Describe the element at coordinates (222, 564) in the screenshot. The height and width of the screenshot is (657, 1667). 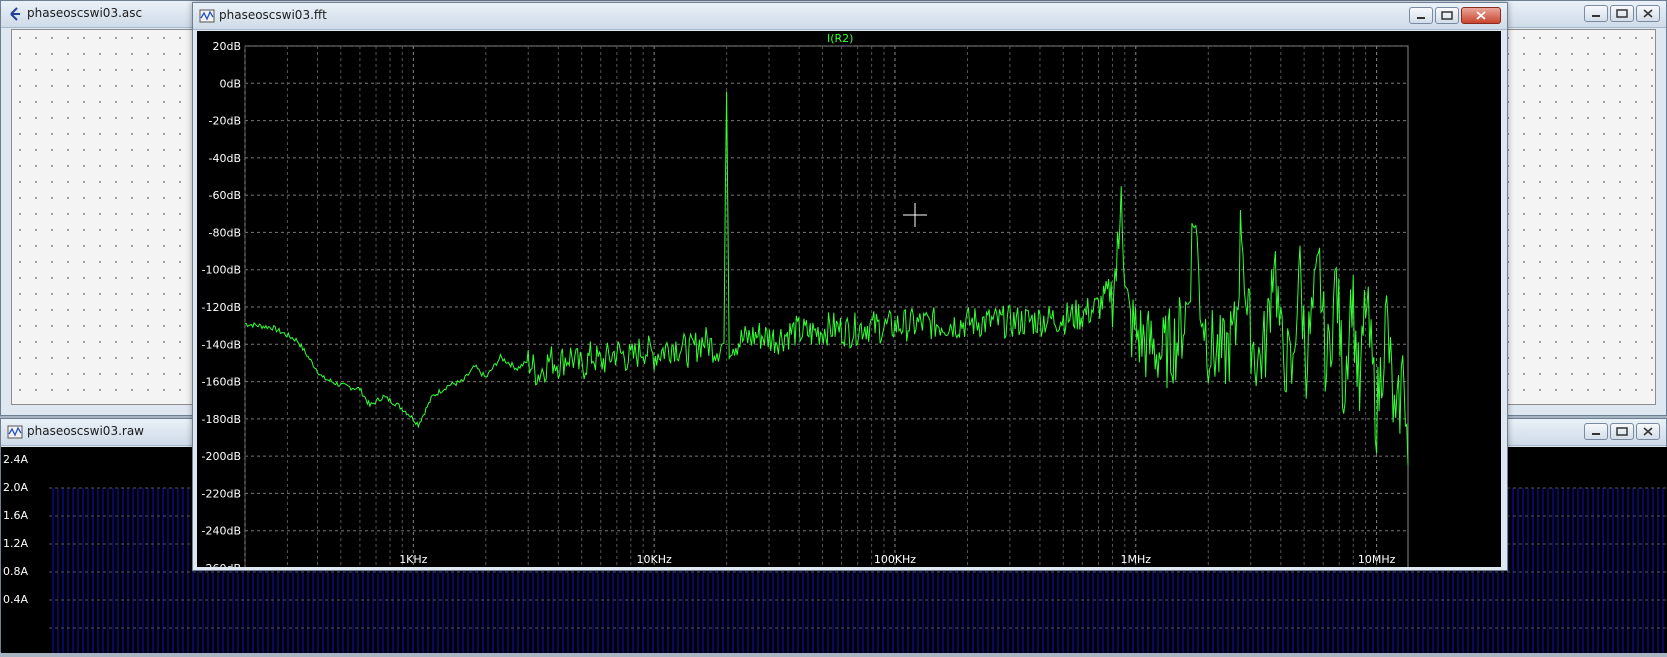
I see `y-tick-label: -260dB` at that location.